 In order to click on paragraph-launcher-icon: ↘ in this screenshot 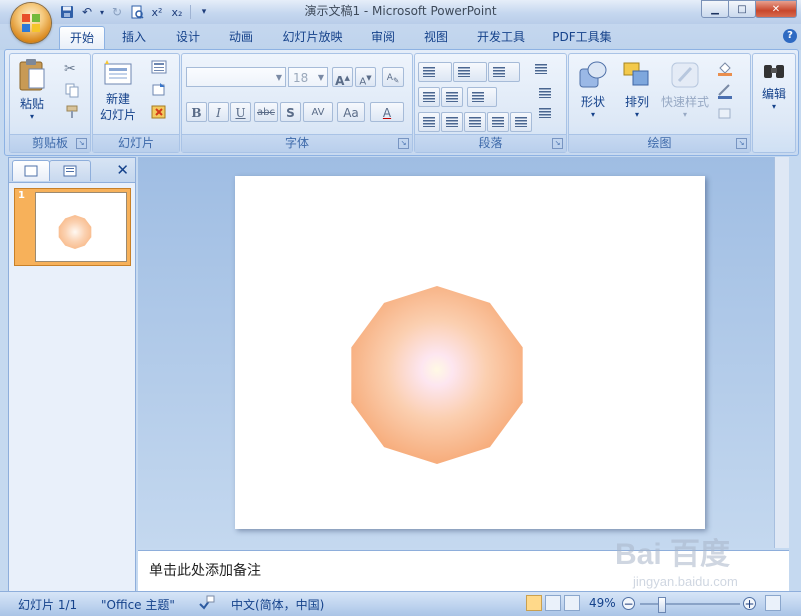, I will do `click(557, 143)`.